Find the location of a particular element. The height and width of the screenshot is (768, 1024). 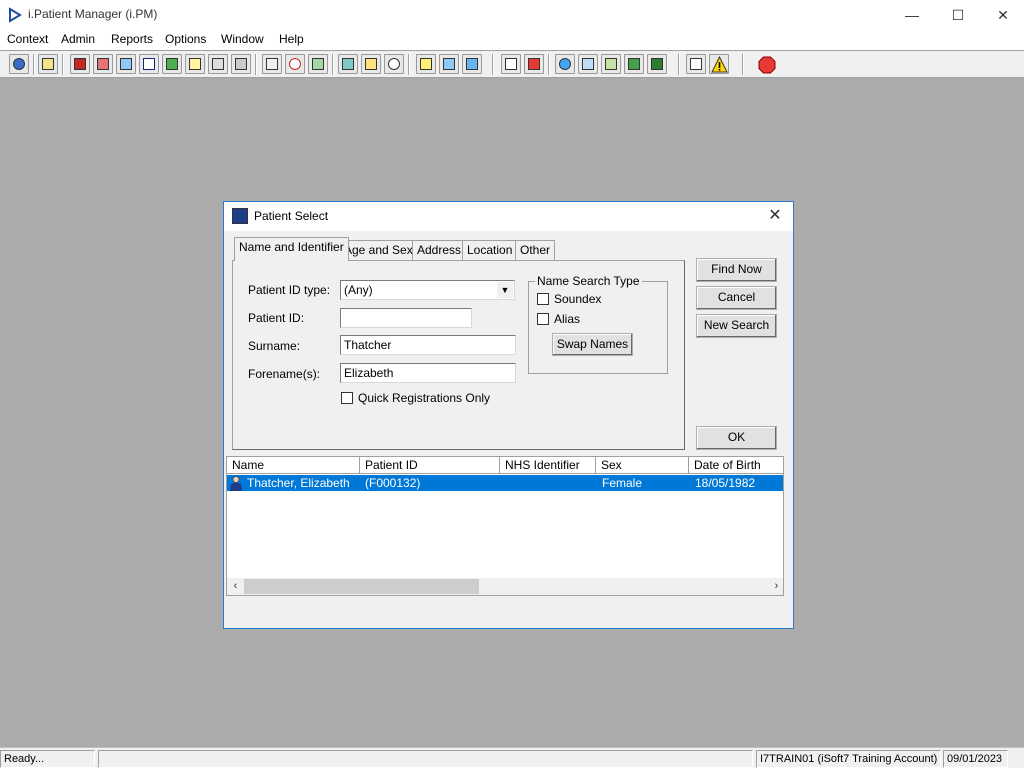

title-bar: i.Patient Manager (i.PM) — ☐ ✕ is located at coordinates (512, 15).